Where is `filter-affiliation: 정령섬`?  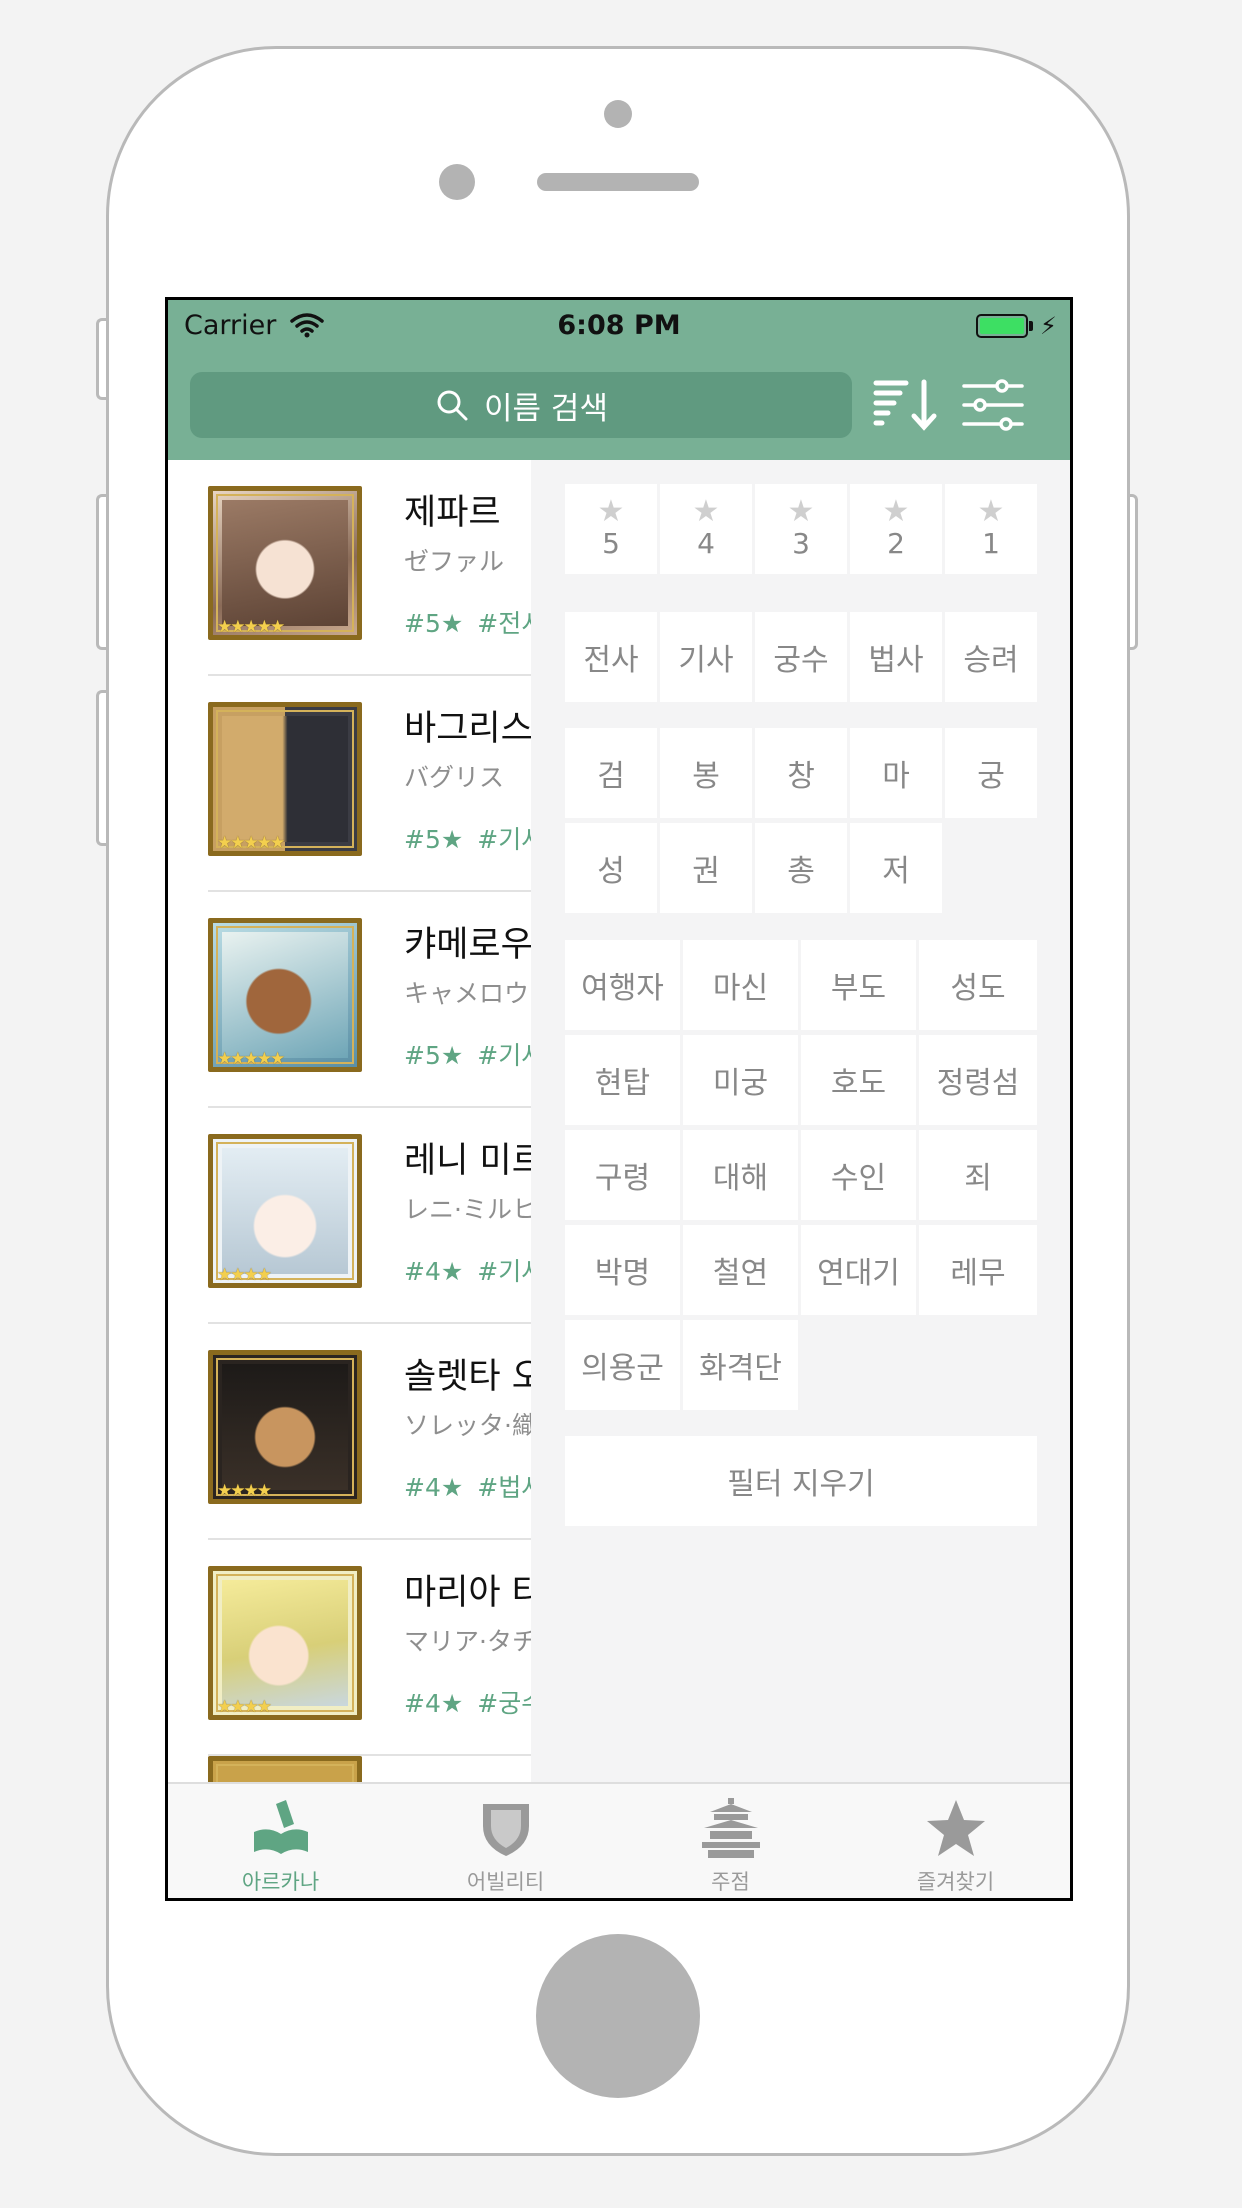
filter-affiliation: 정령섬 is located at coordinates (978, 1080).